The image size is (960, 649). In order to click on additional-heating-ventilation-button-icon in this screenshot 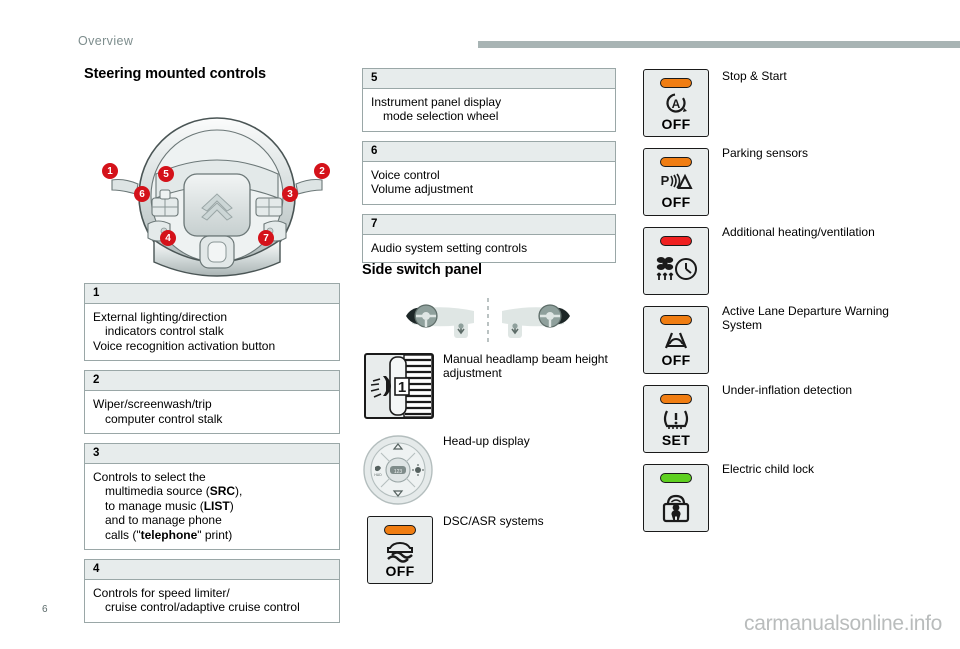, I will do `click(676, 261)`.